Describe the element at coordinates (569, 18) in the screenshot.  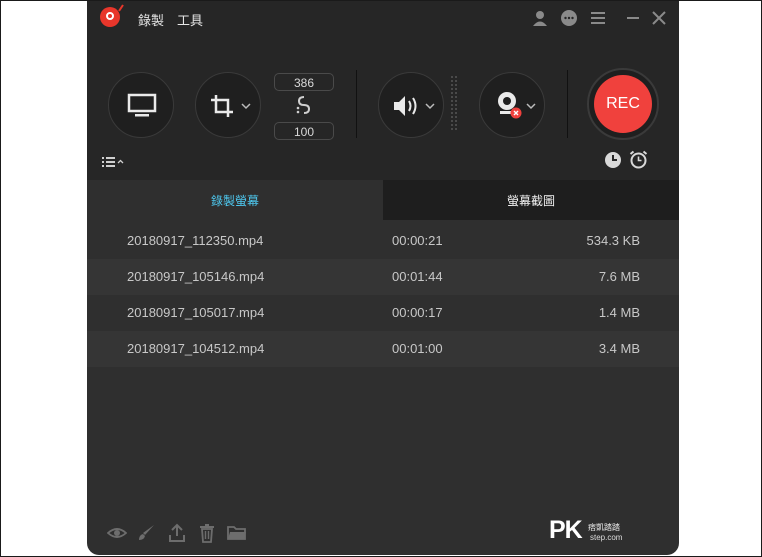
I see `feedback-icon` at that location.